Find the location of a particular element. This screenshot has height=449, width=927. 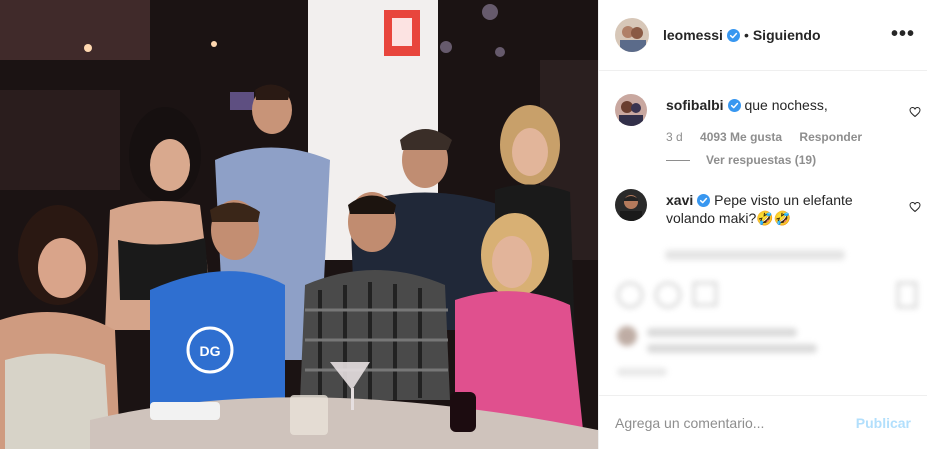

svg-text: DG is located at coordinates (210, 351).